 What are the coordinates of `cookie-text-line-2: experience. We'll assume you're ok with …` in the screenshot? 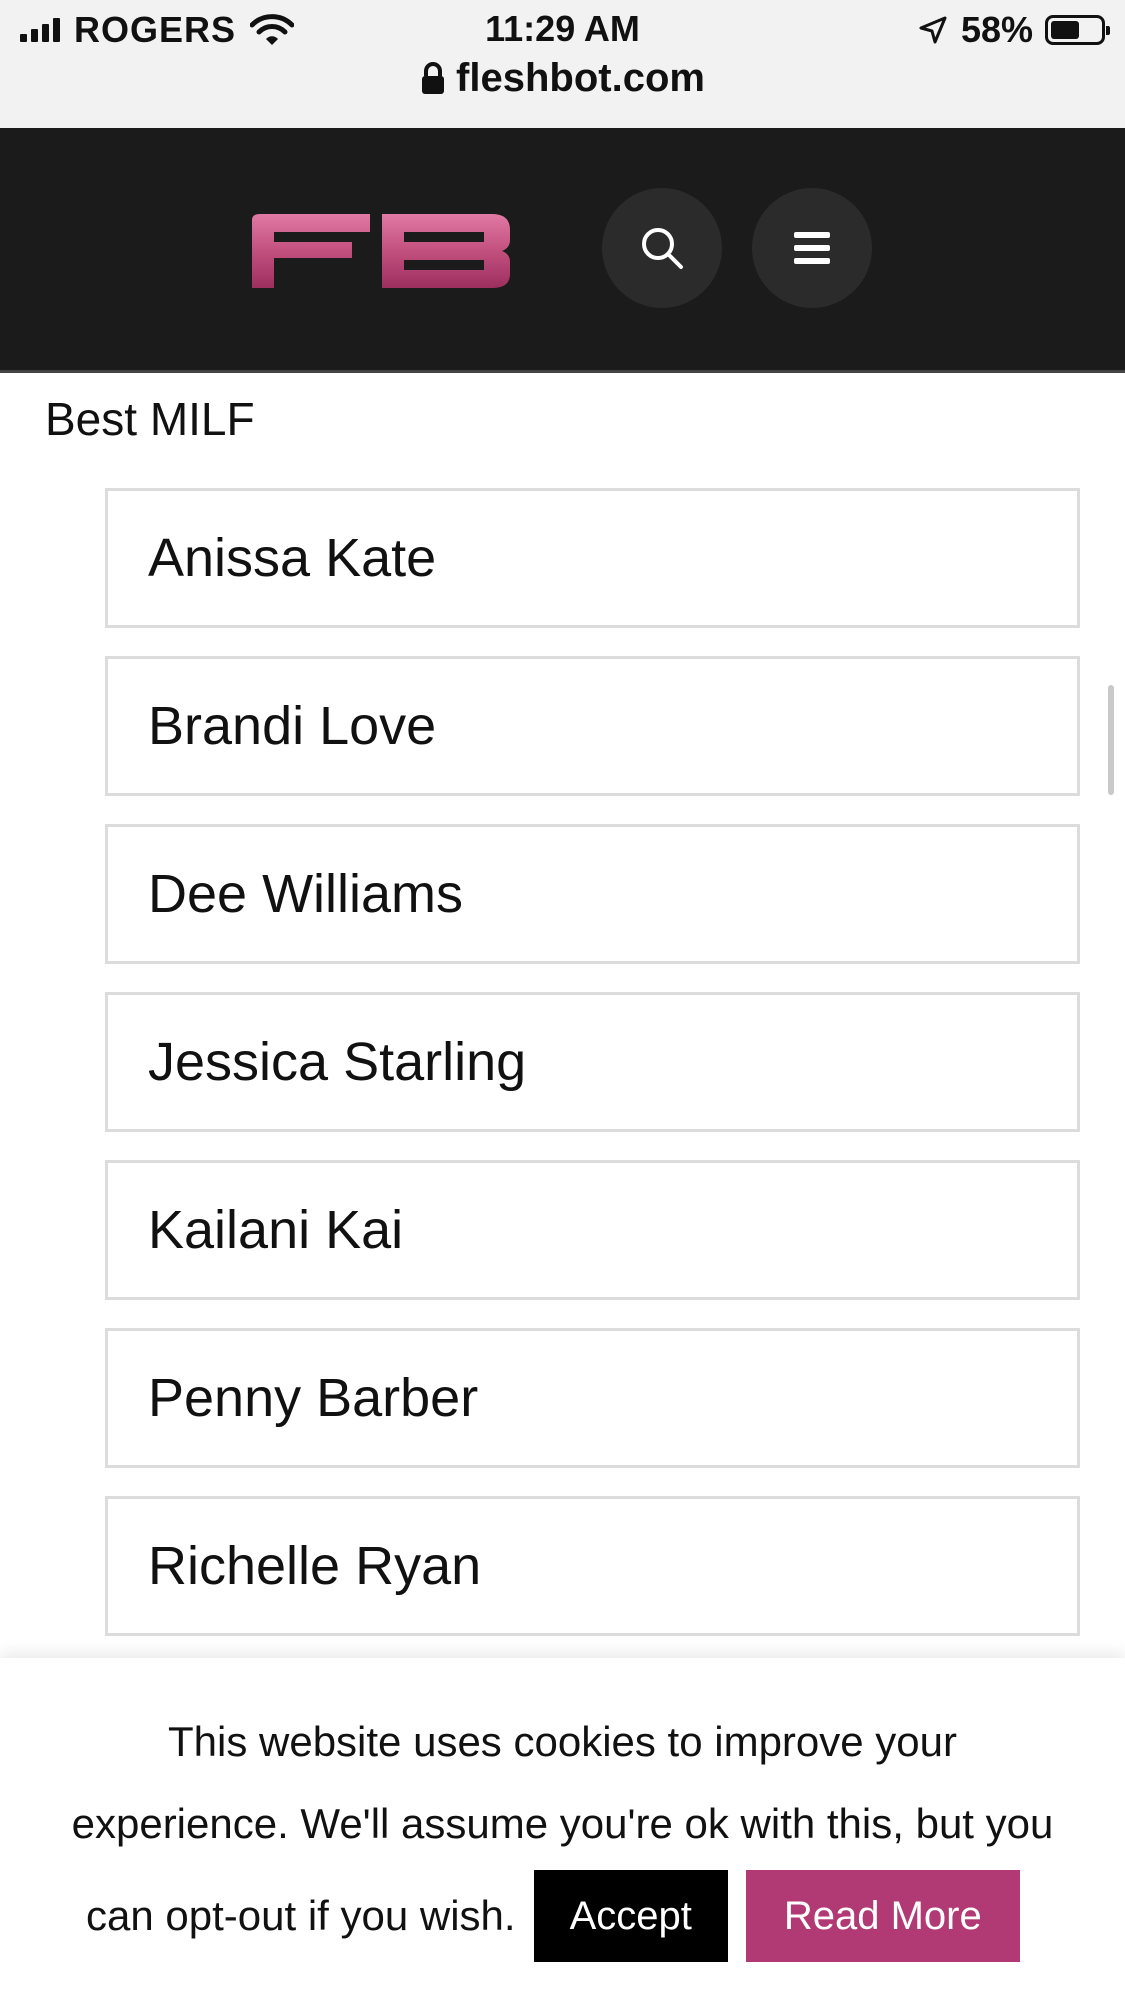 It's located at (562, 1823).